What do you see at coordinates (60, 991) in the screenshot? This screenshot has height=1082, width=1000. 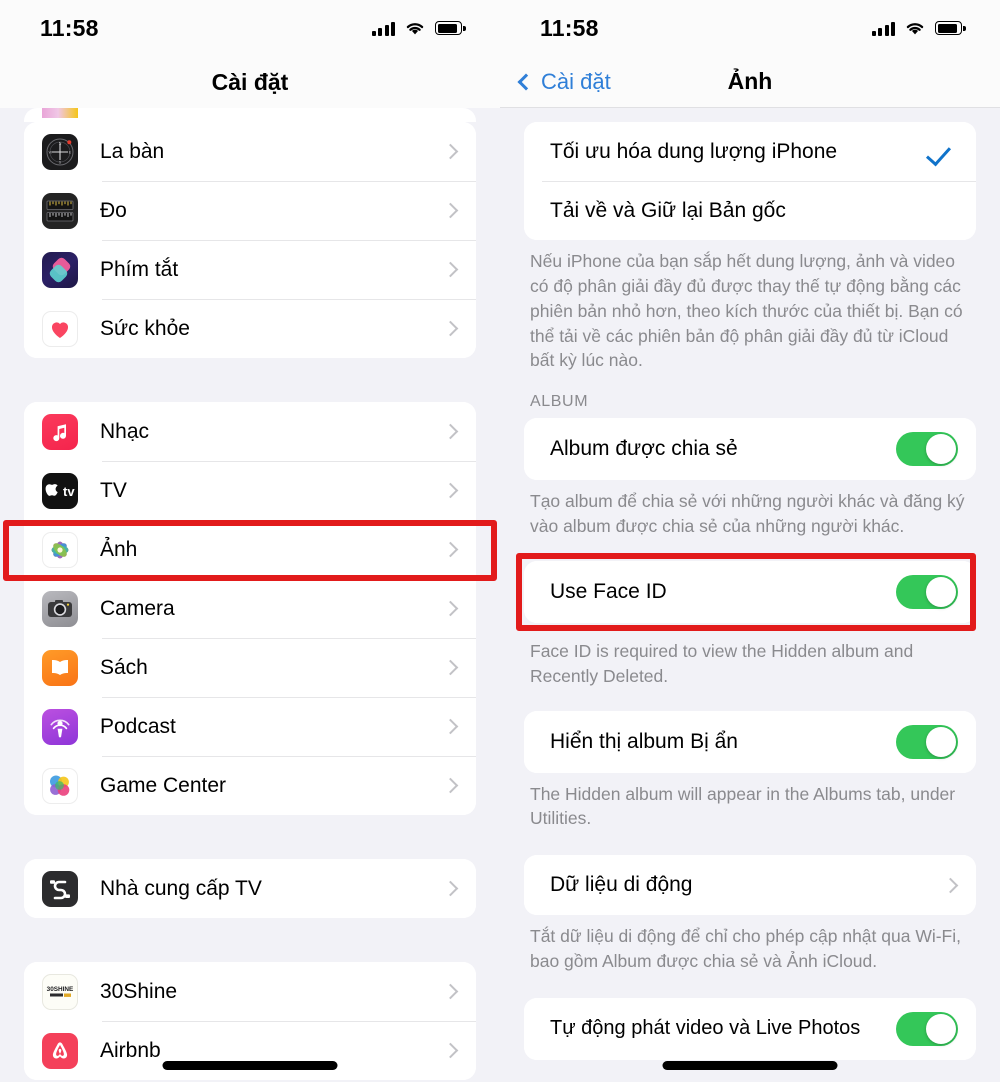 I see `30shine-app-icon: 30SHINE` at bounding box center [60, 991].